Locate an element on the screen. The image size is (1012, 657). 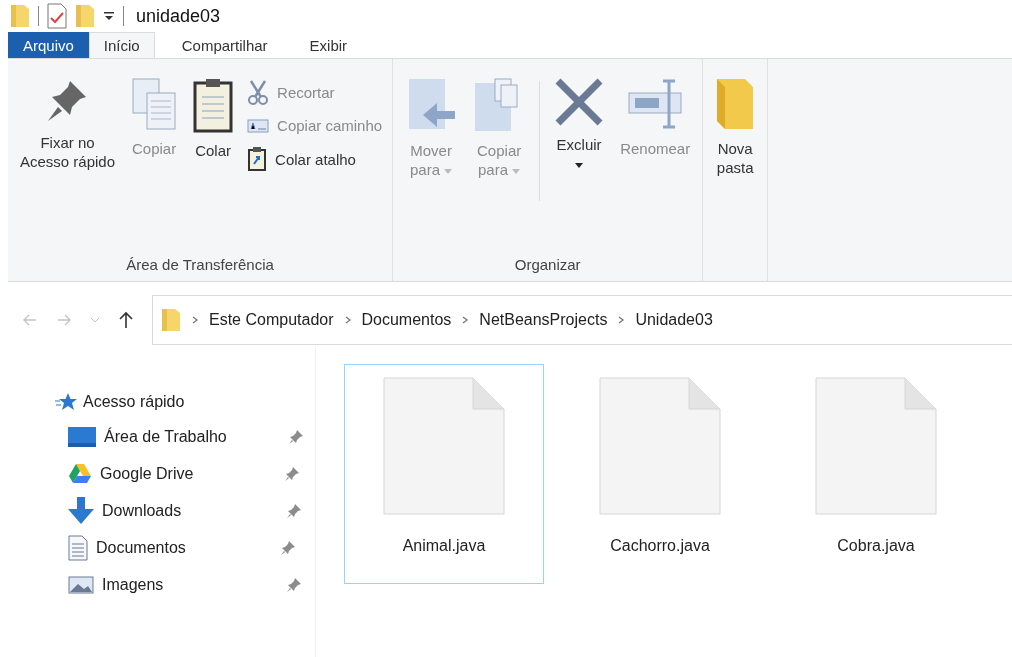
rename-icon is located at coordinates (655, 104).